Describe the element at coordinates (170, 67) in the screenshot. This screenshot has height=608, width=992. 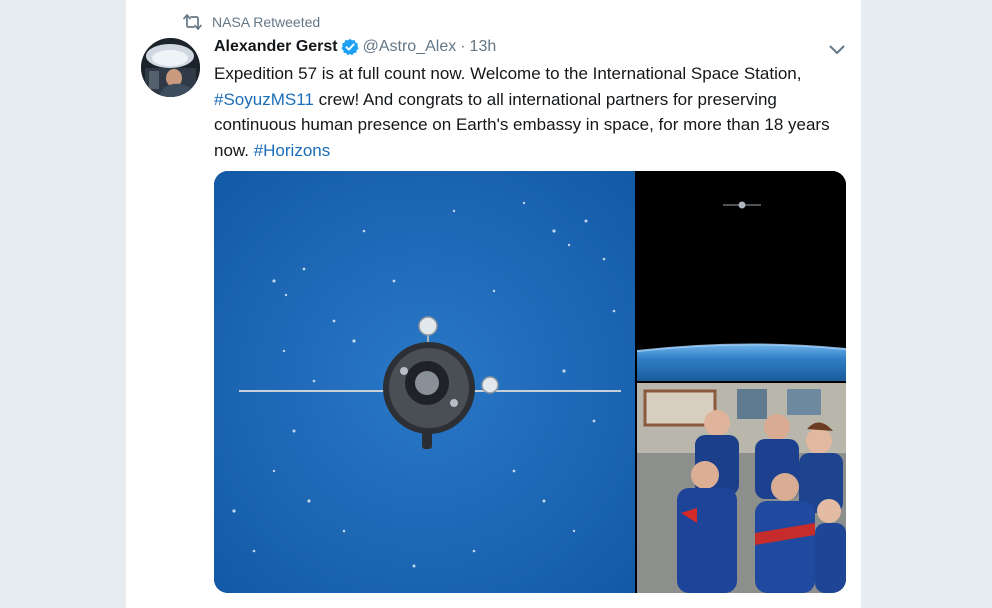
I see `avatar` at that location.